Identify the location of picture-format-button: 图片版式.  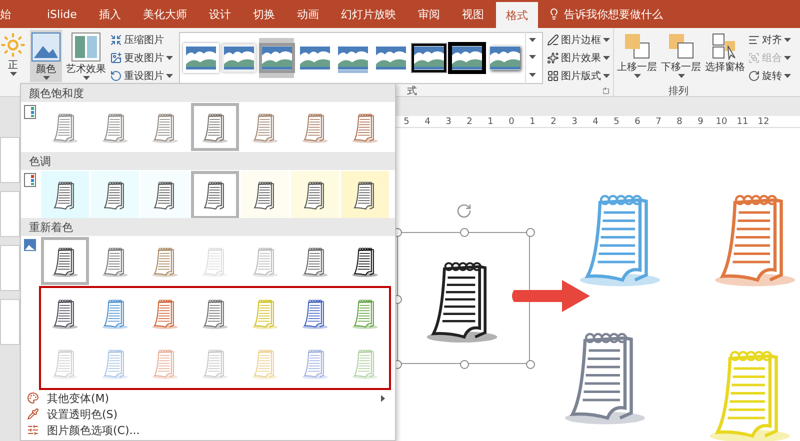
(578, 76).